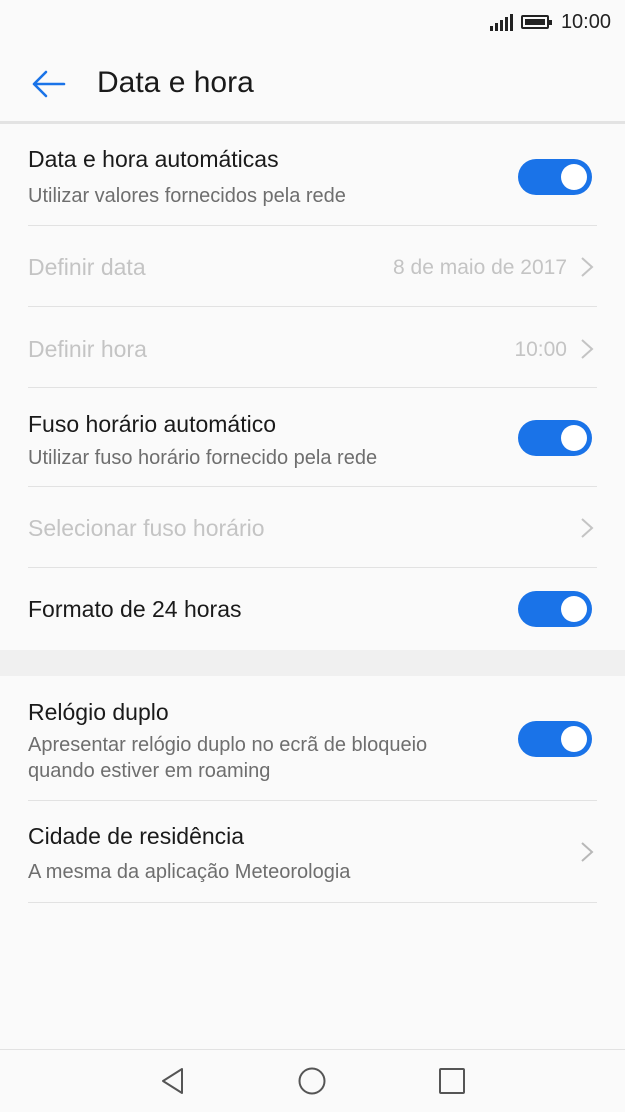  Describe the element at coordinates (555, 177) in the screenshot. I see `auto-datetime-toggle` at that location.